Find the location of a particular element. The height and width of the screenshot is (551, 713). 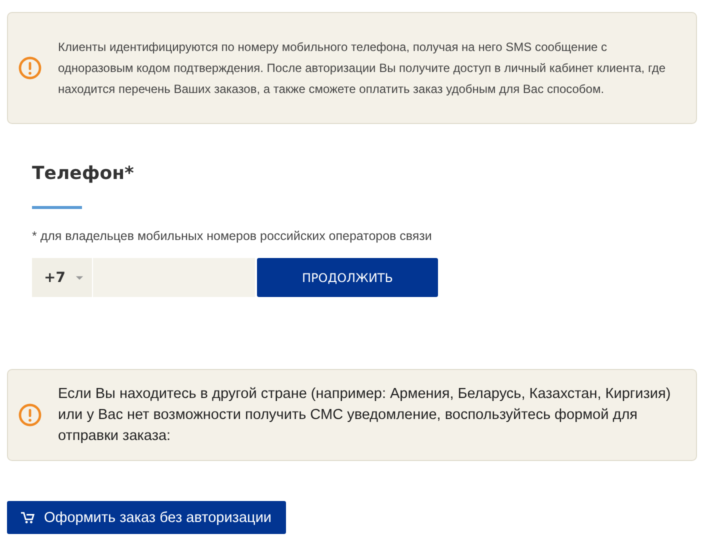

continue-button: ПРОДОЛЖИТЬ is located at coordinates (347, 277).